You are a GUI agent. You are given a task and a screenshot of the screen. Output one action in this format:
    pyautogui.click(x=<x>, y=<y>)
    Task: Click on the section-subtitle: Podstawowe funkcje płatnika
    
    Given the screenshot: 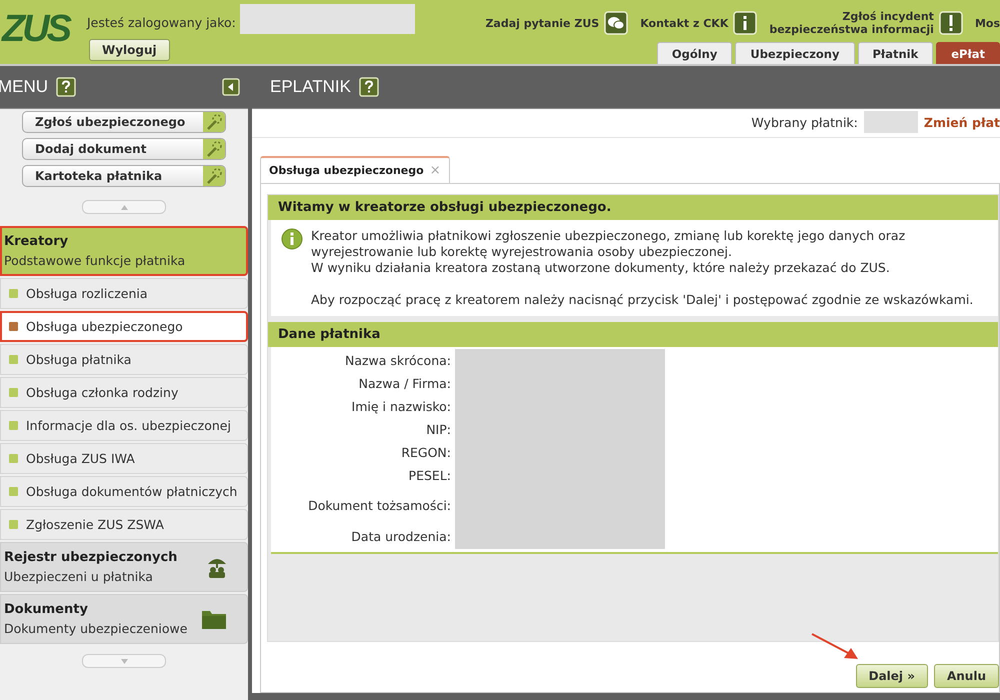 What is the action you would take?
    pyautogui.click(x=95, y=260)
    